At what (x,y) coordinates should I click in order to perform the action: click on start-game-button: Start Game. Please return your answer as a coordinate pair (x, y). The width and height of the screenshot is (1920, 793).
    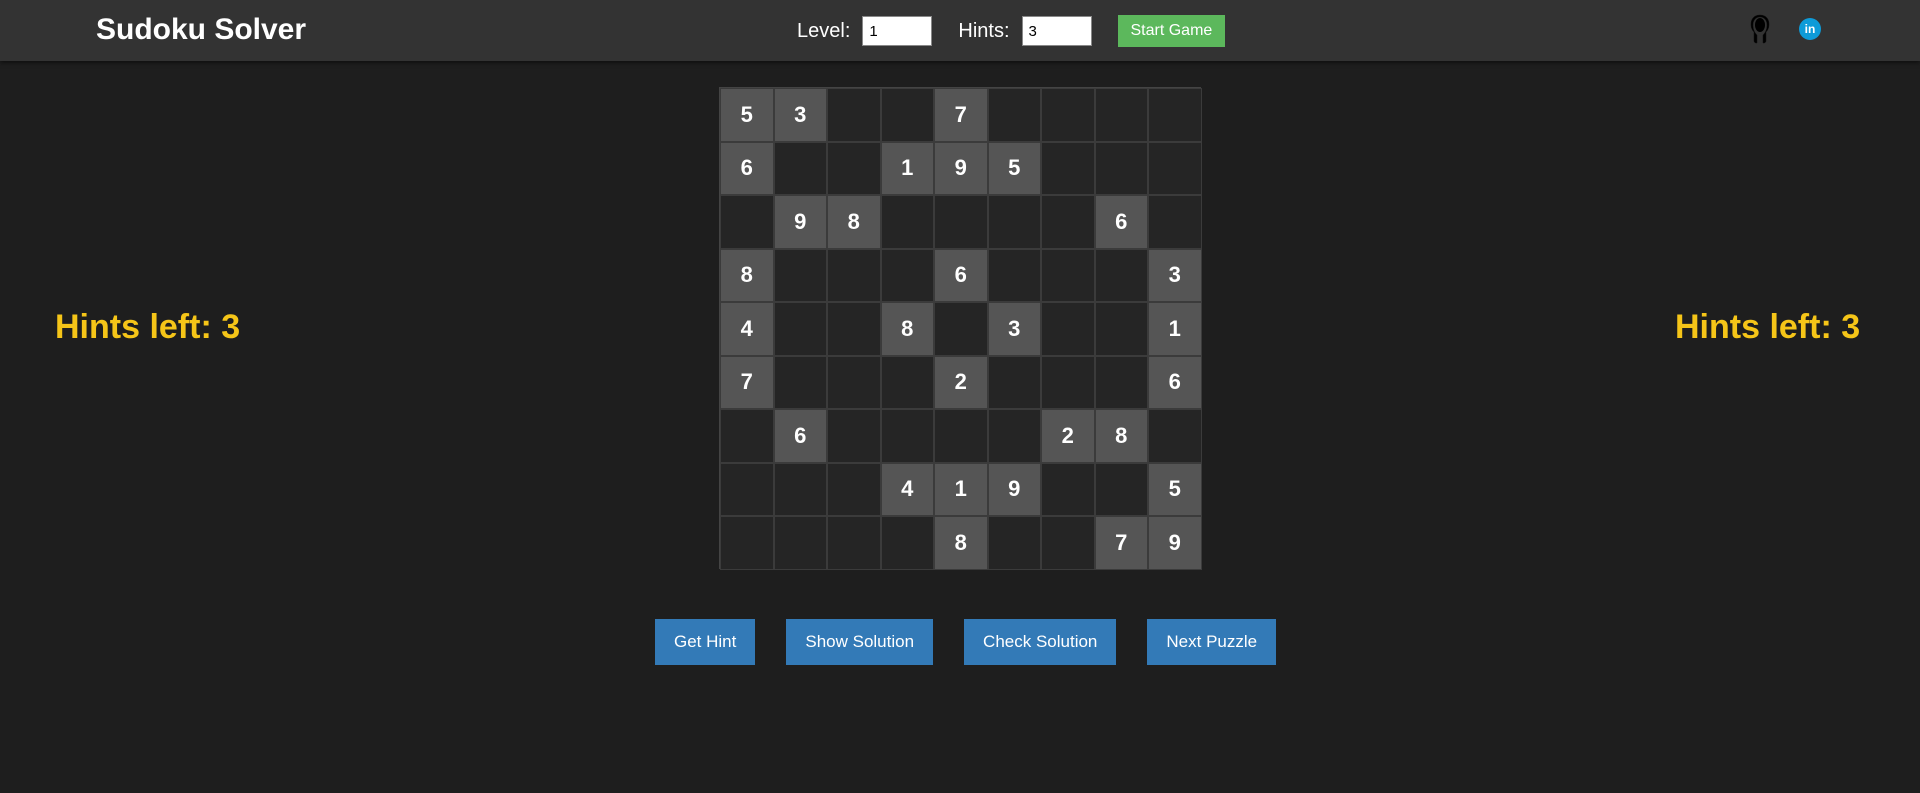
    Looking at the image, I should click on (1171, 31).